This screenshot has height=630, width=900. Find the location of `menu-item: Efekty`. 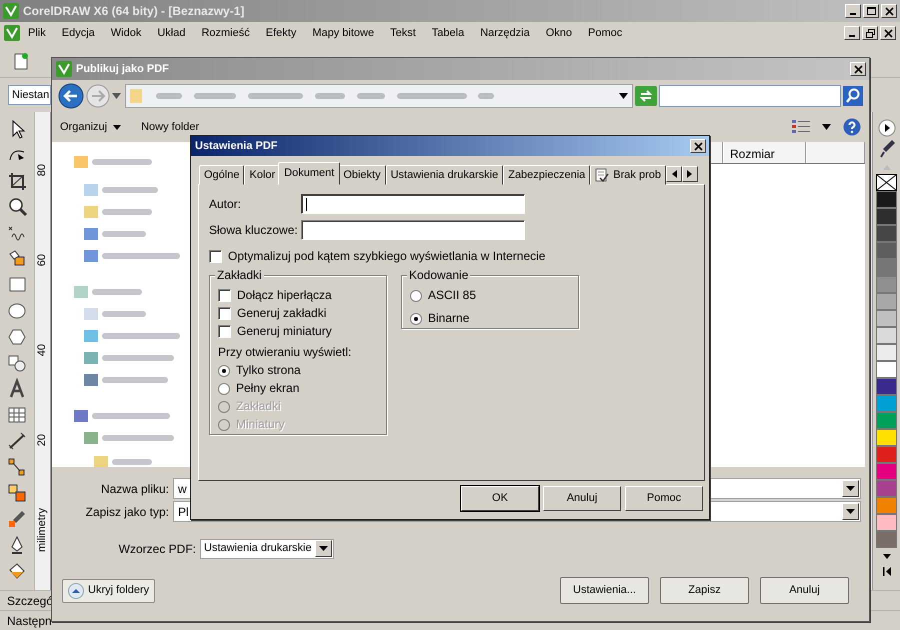

menu-item: Efekty is located at coordinates (281, 33).